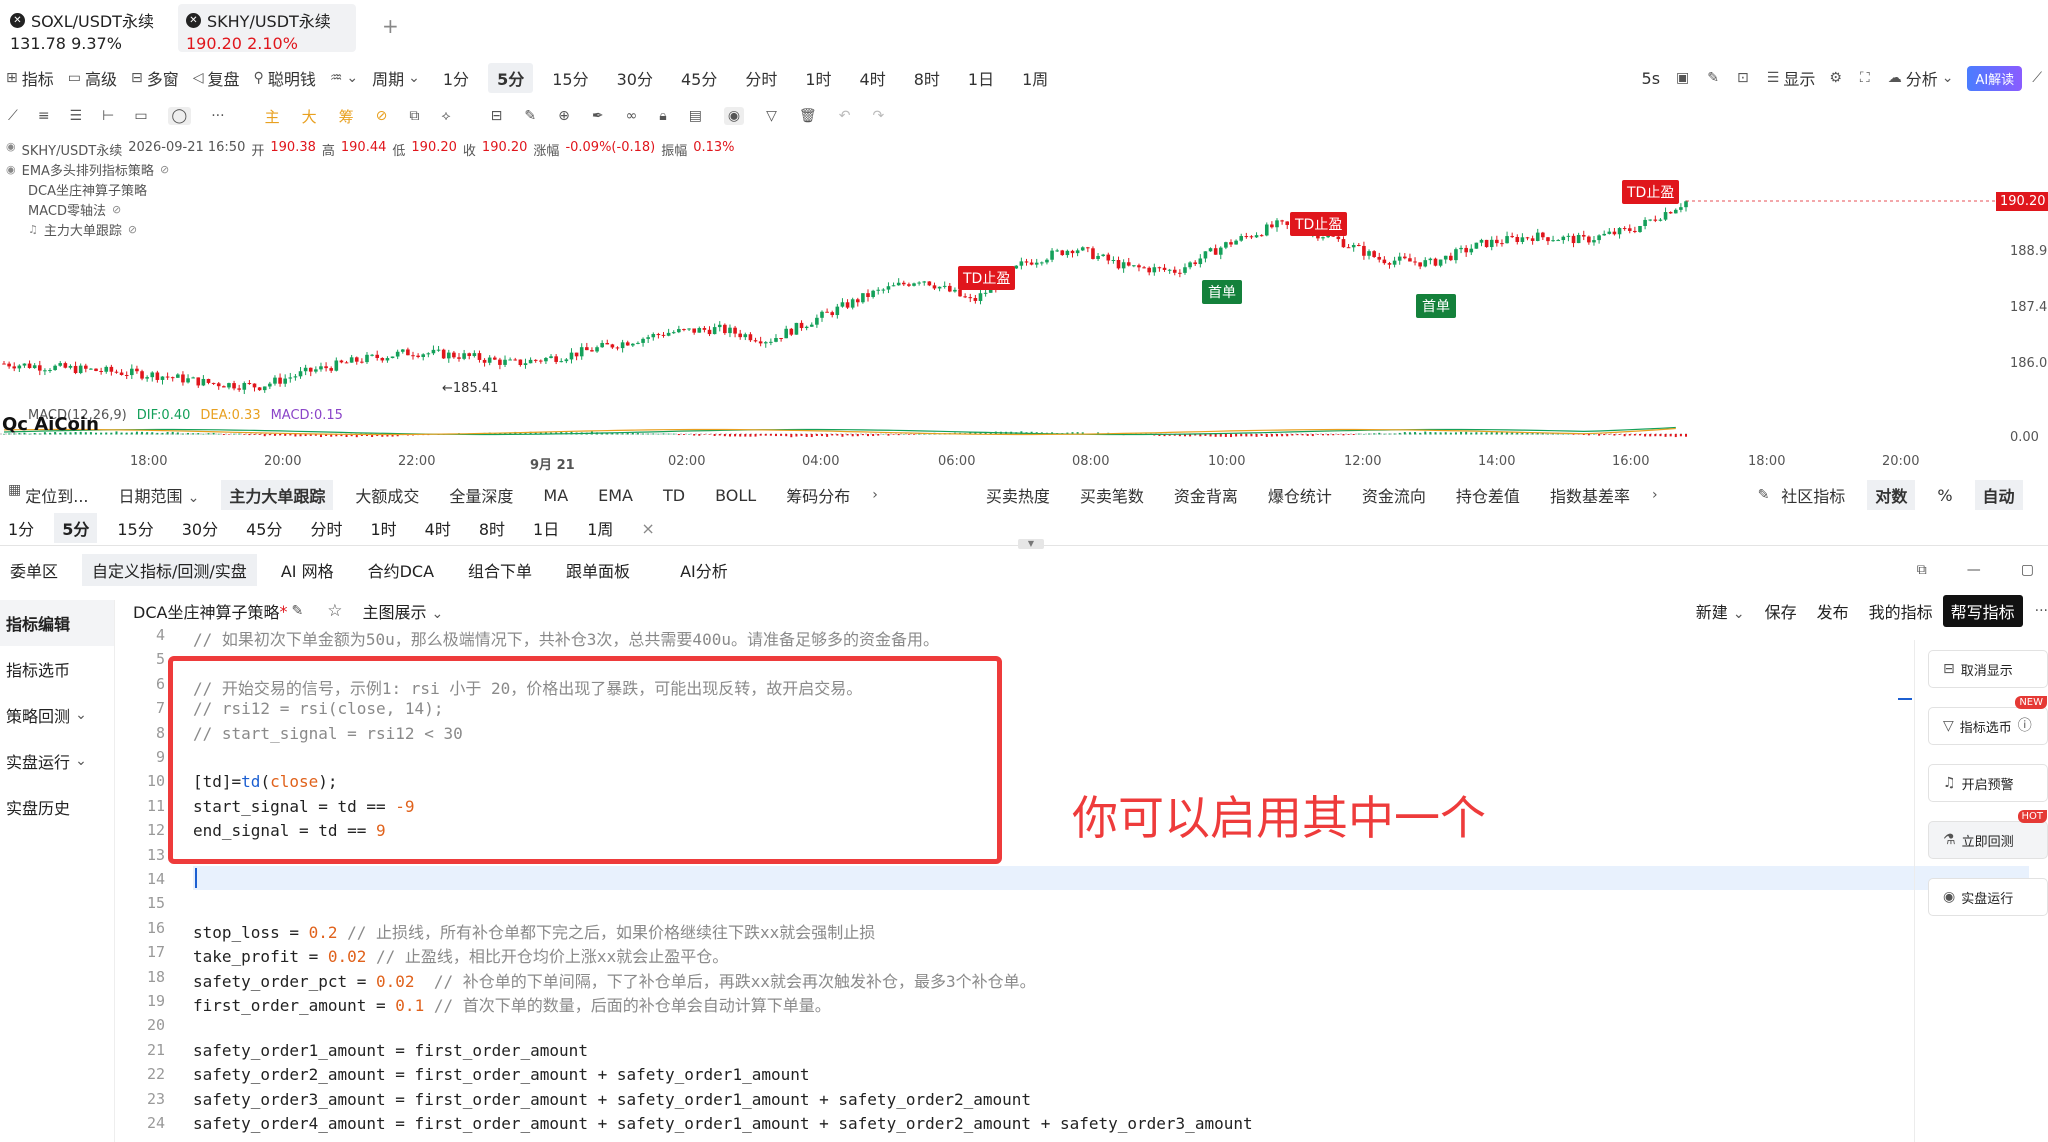 This screenshot has width=2048, height=1142. Describe the element at coordinates (285, 78) in the screenshot. I see `smart-line-button: ⚲ 聪明钱` at that location.